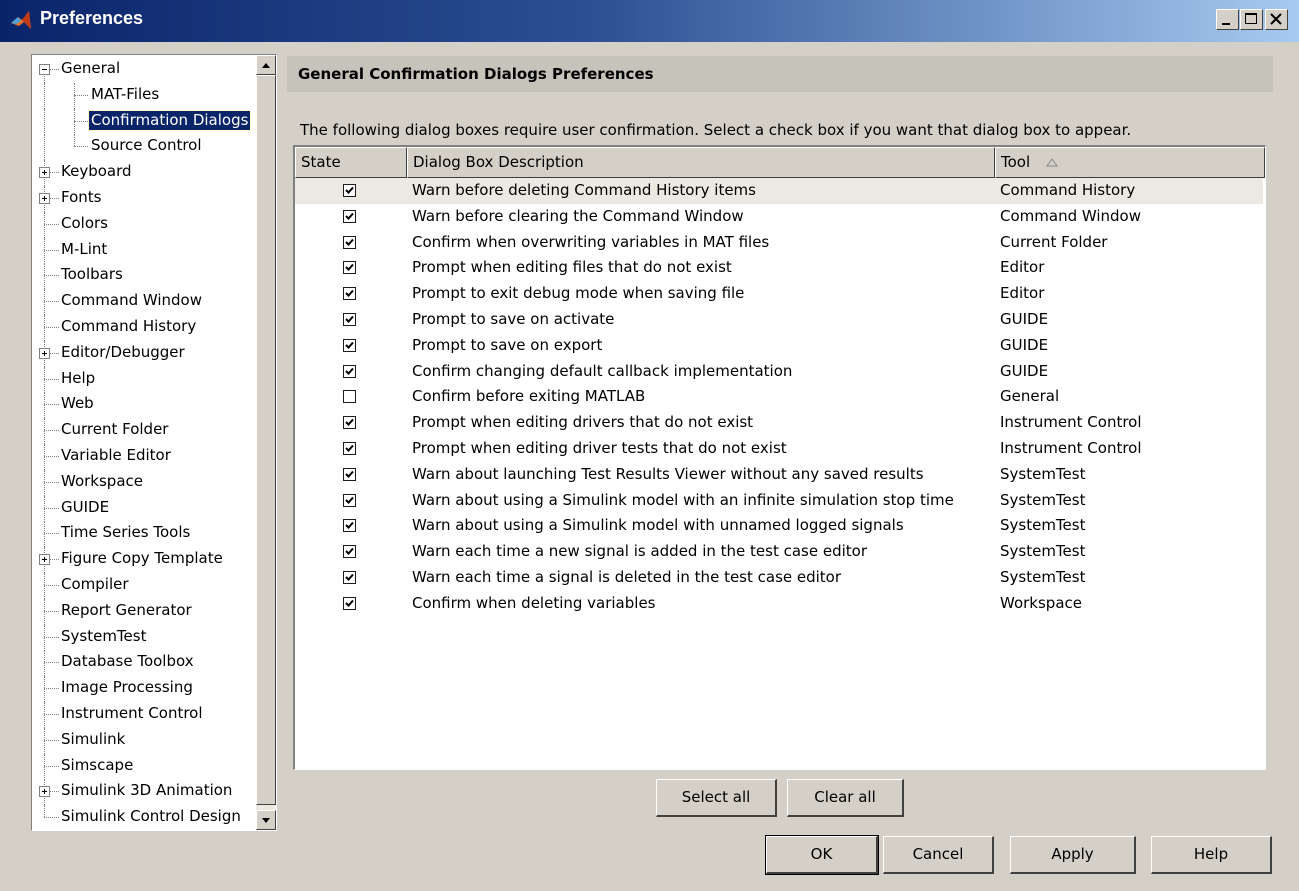 This screenshot has width=1299, height=891. Describe the element at coordinates (938, 855) in the screenshot. I see `cancel-button: Cancel` at that location.